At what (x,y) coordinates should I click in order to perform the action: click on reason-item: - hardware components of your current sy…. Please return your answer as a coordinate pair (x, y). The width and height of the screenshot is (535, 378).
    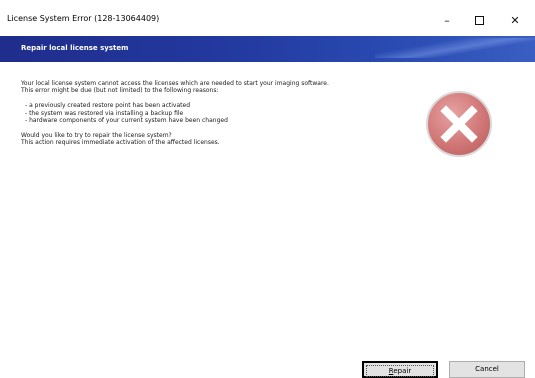
    Looking at the image, I should click on (126, 121).